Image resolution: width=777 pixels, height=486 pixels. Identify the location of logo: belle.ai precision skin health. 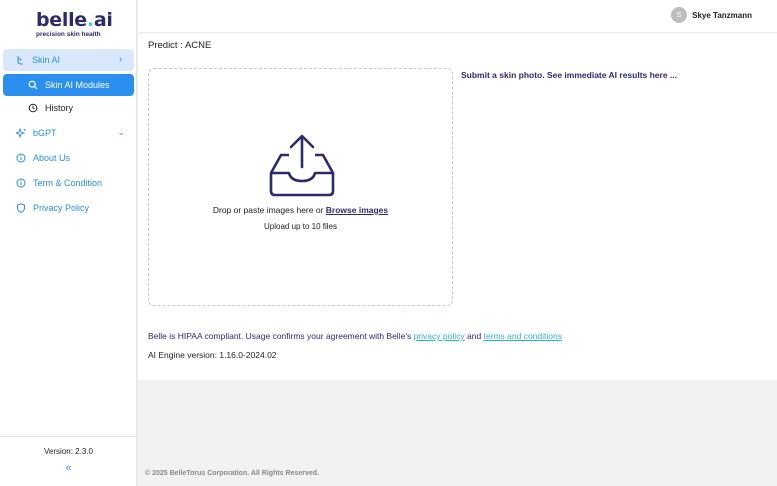
(74, 23).